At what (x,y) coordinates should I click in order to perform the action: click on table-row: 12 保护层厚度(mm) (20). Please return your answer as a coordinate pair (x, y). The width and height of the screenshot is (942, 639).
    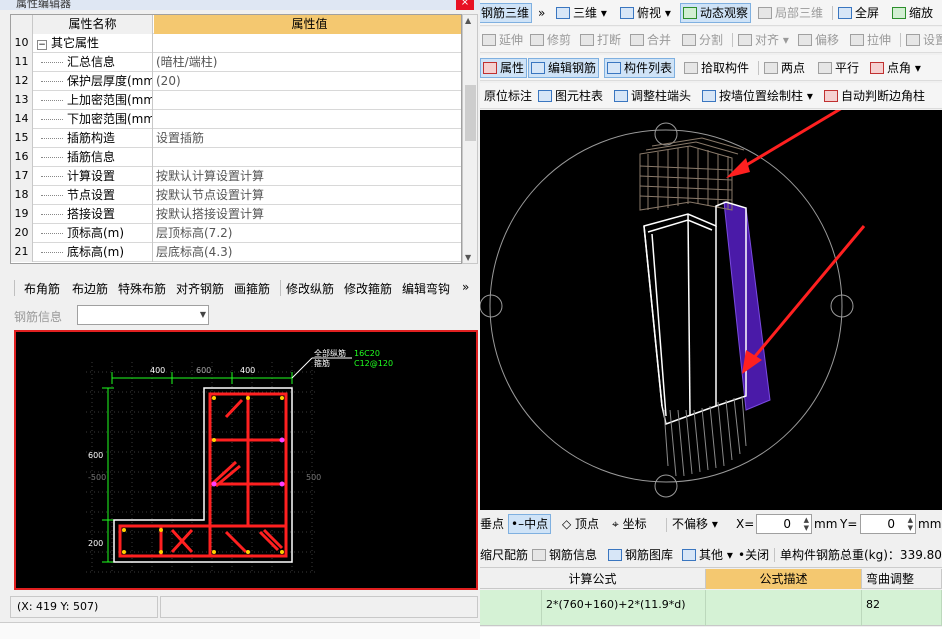
    Looking at the image, I should click on (236, 81).